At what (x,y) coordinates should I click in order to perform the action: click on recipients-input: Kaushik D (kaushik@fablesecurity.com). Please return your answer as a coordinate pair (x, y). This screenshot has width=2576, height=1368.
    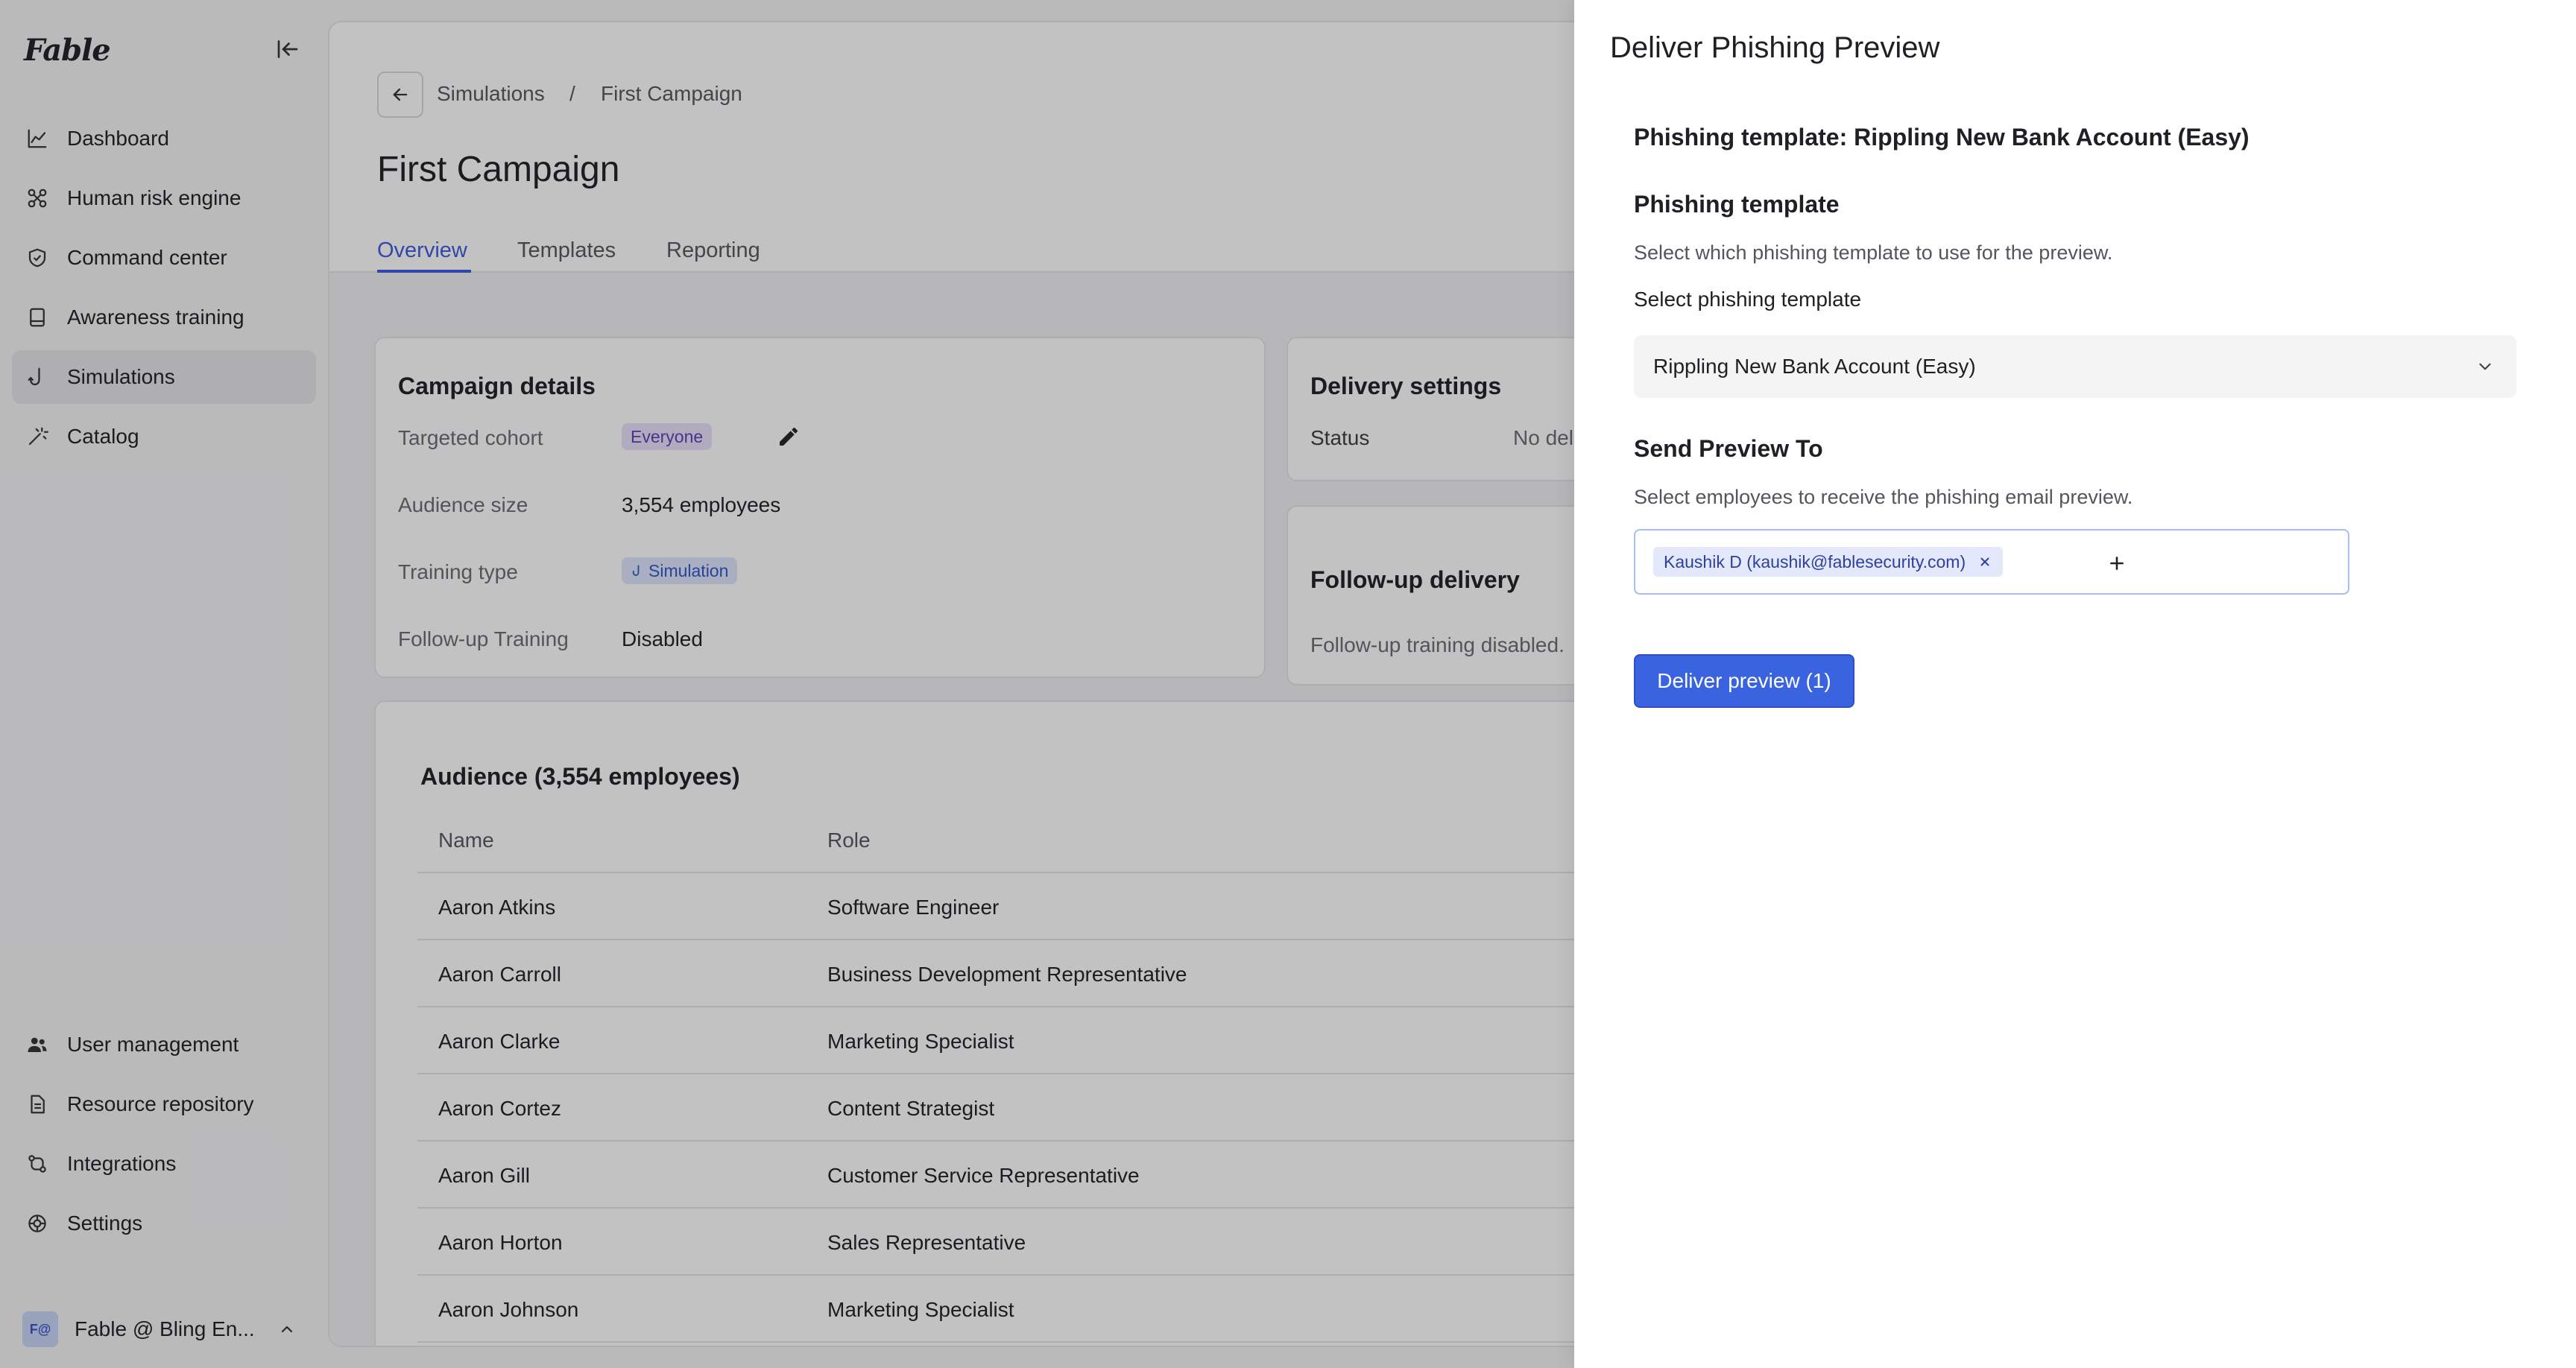
    Looking at the image, I should click on (1992, 562).